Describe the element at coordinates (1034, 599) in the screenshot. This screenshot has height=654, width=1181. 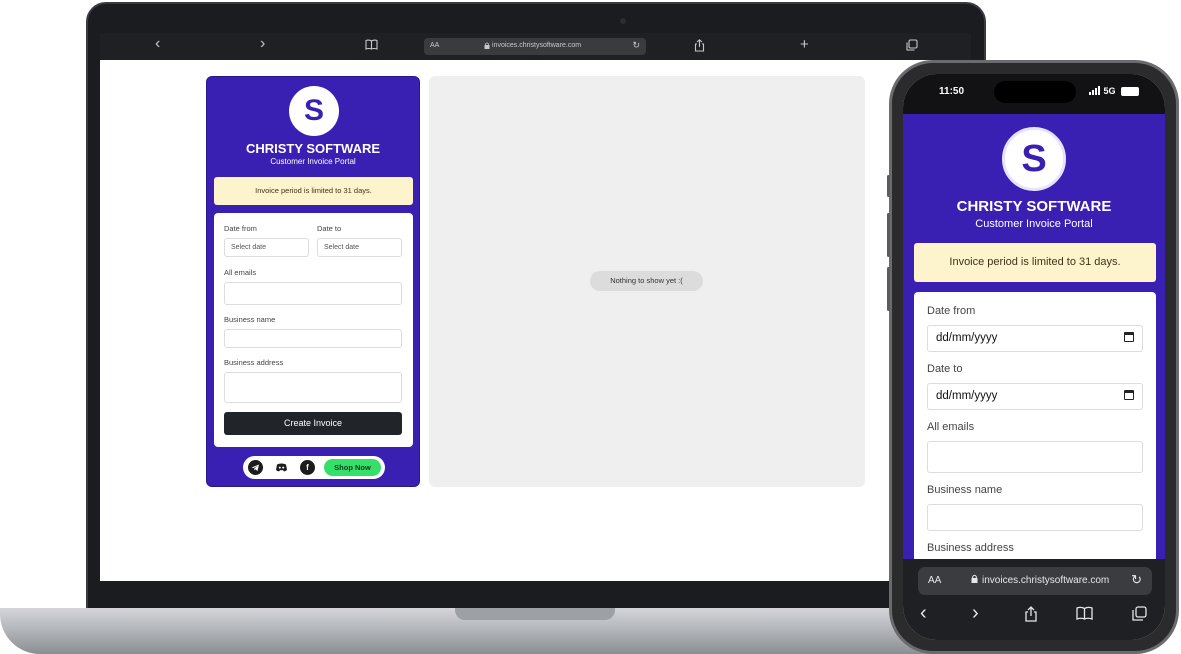
I see `mobile-browser-toolbar: AA invoices.christysoftware.com ↻ ‹ ›` at that location.